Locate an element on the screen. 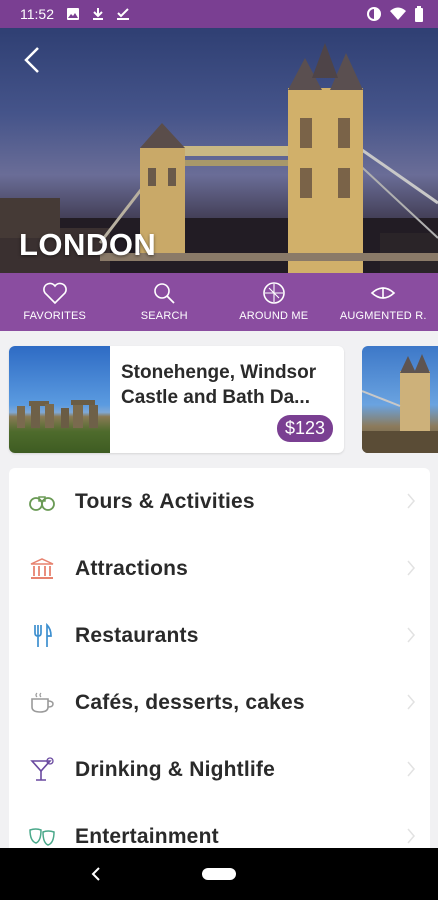 The width and height of the screenshot is (438, 900). category-label: Attractions is located at coordinates (132, 568).